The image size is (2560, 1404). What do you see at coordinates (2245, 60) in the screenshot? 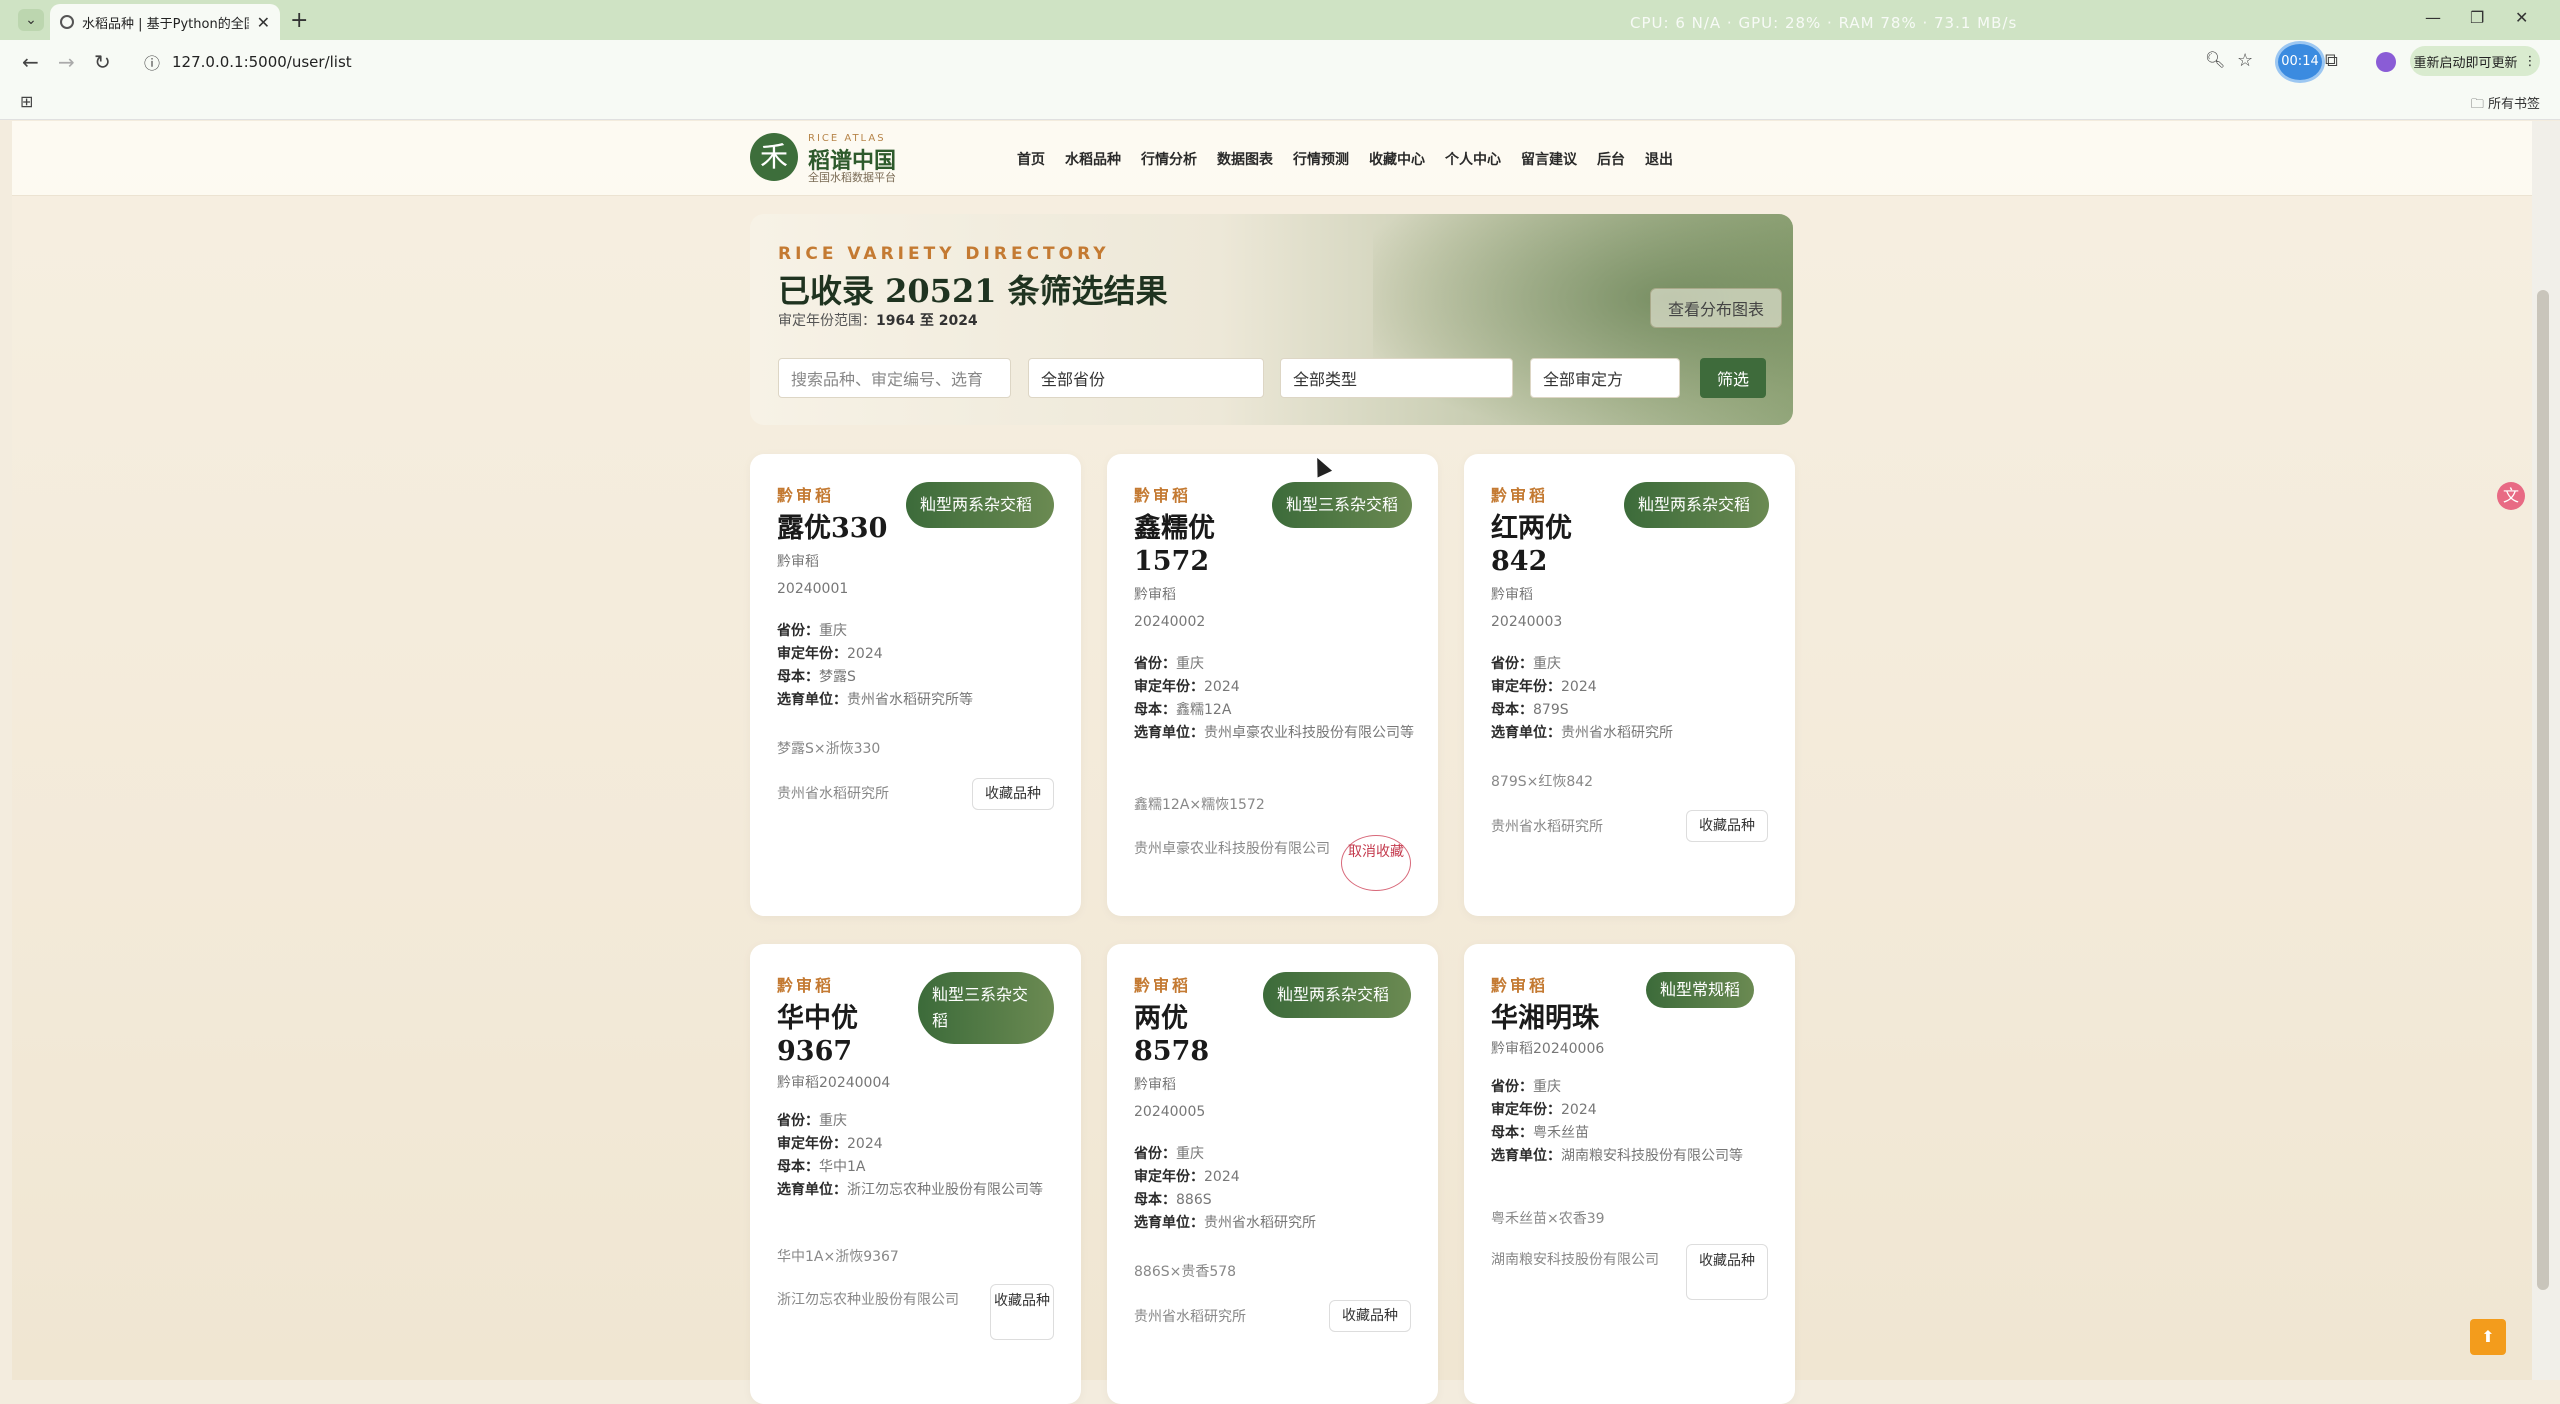
I see `bookmark-star-icon: ☆` at bounding box center [2245, 60].